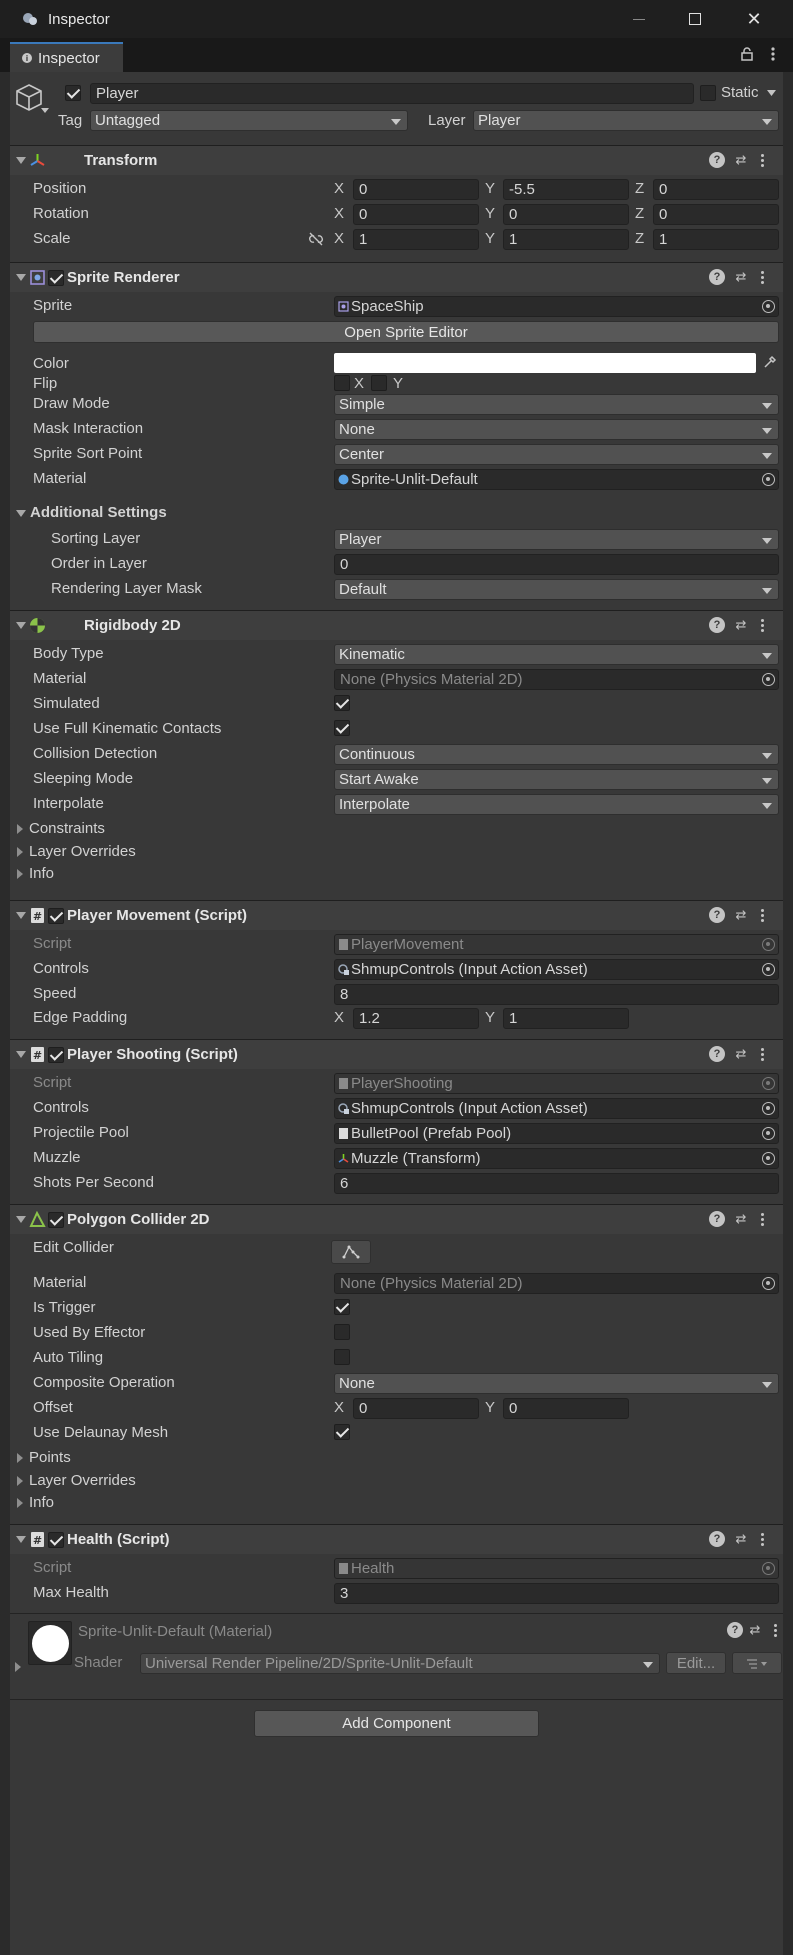 Image resolution: width=793 pixels, height=1955 pixels. Describe the element at coordinates (342, 1432) in the screenshot. I see `use-delaunay-mesh-checkbox` at that location.